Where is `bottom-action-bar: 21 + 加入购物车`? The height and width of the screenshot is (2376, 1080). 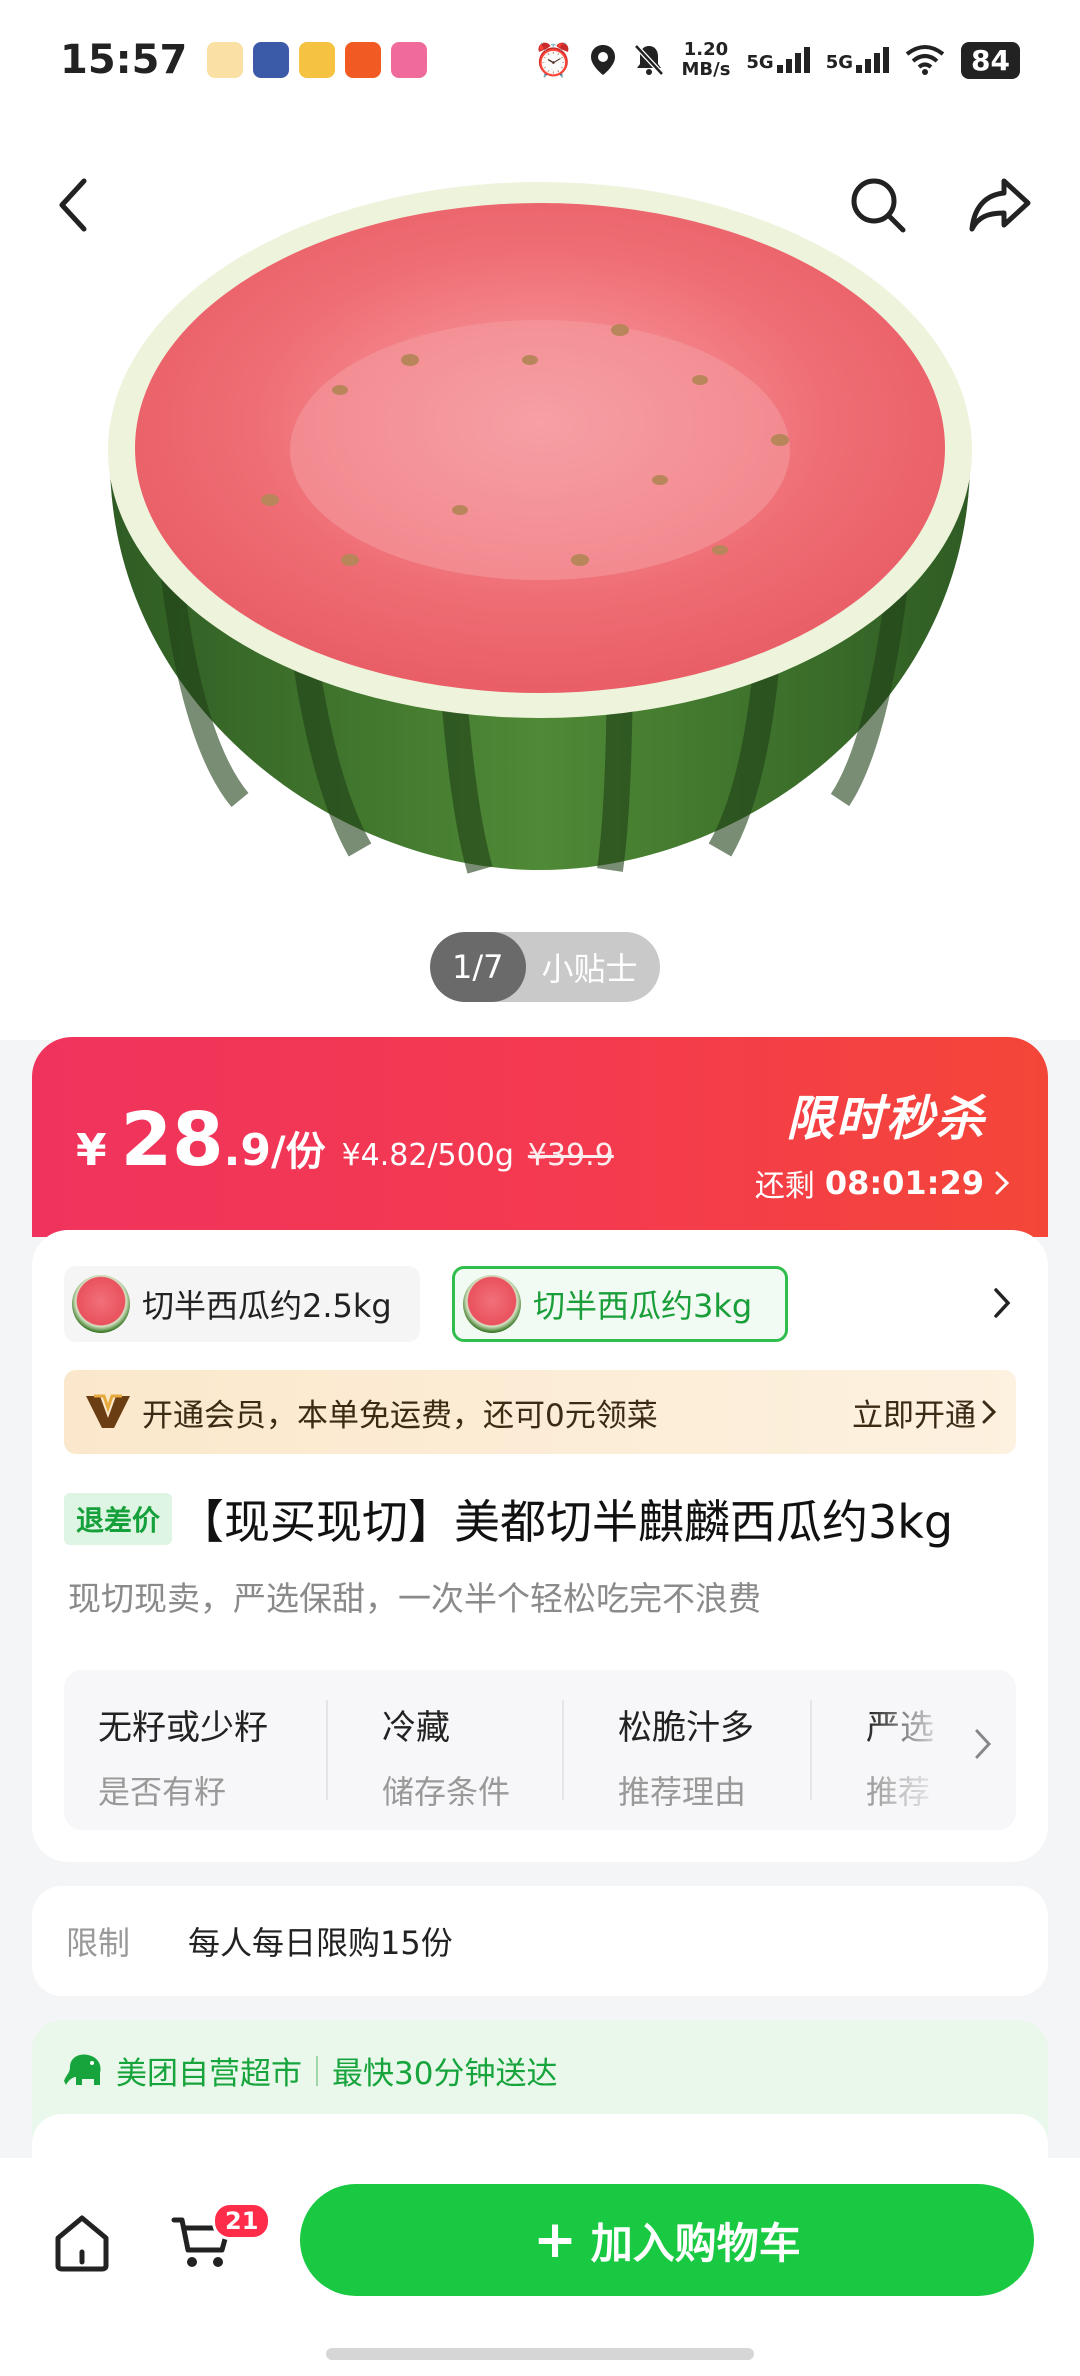 bottom-action-bar: 21 + 加入购物车 is located at coordinates (540, 2267).